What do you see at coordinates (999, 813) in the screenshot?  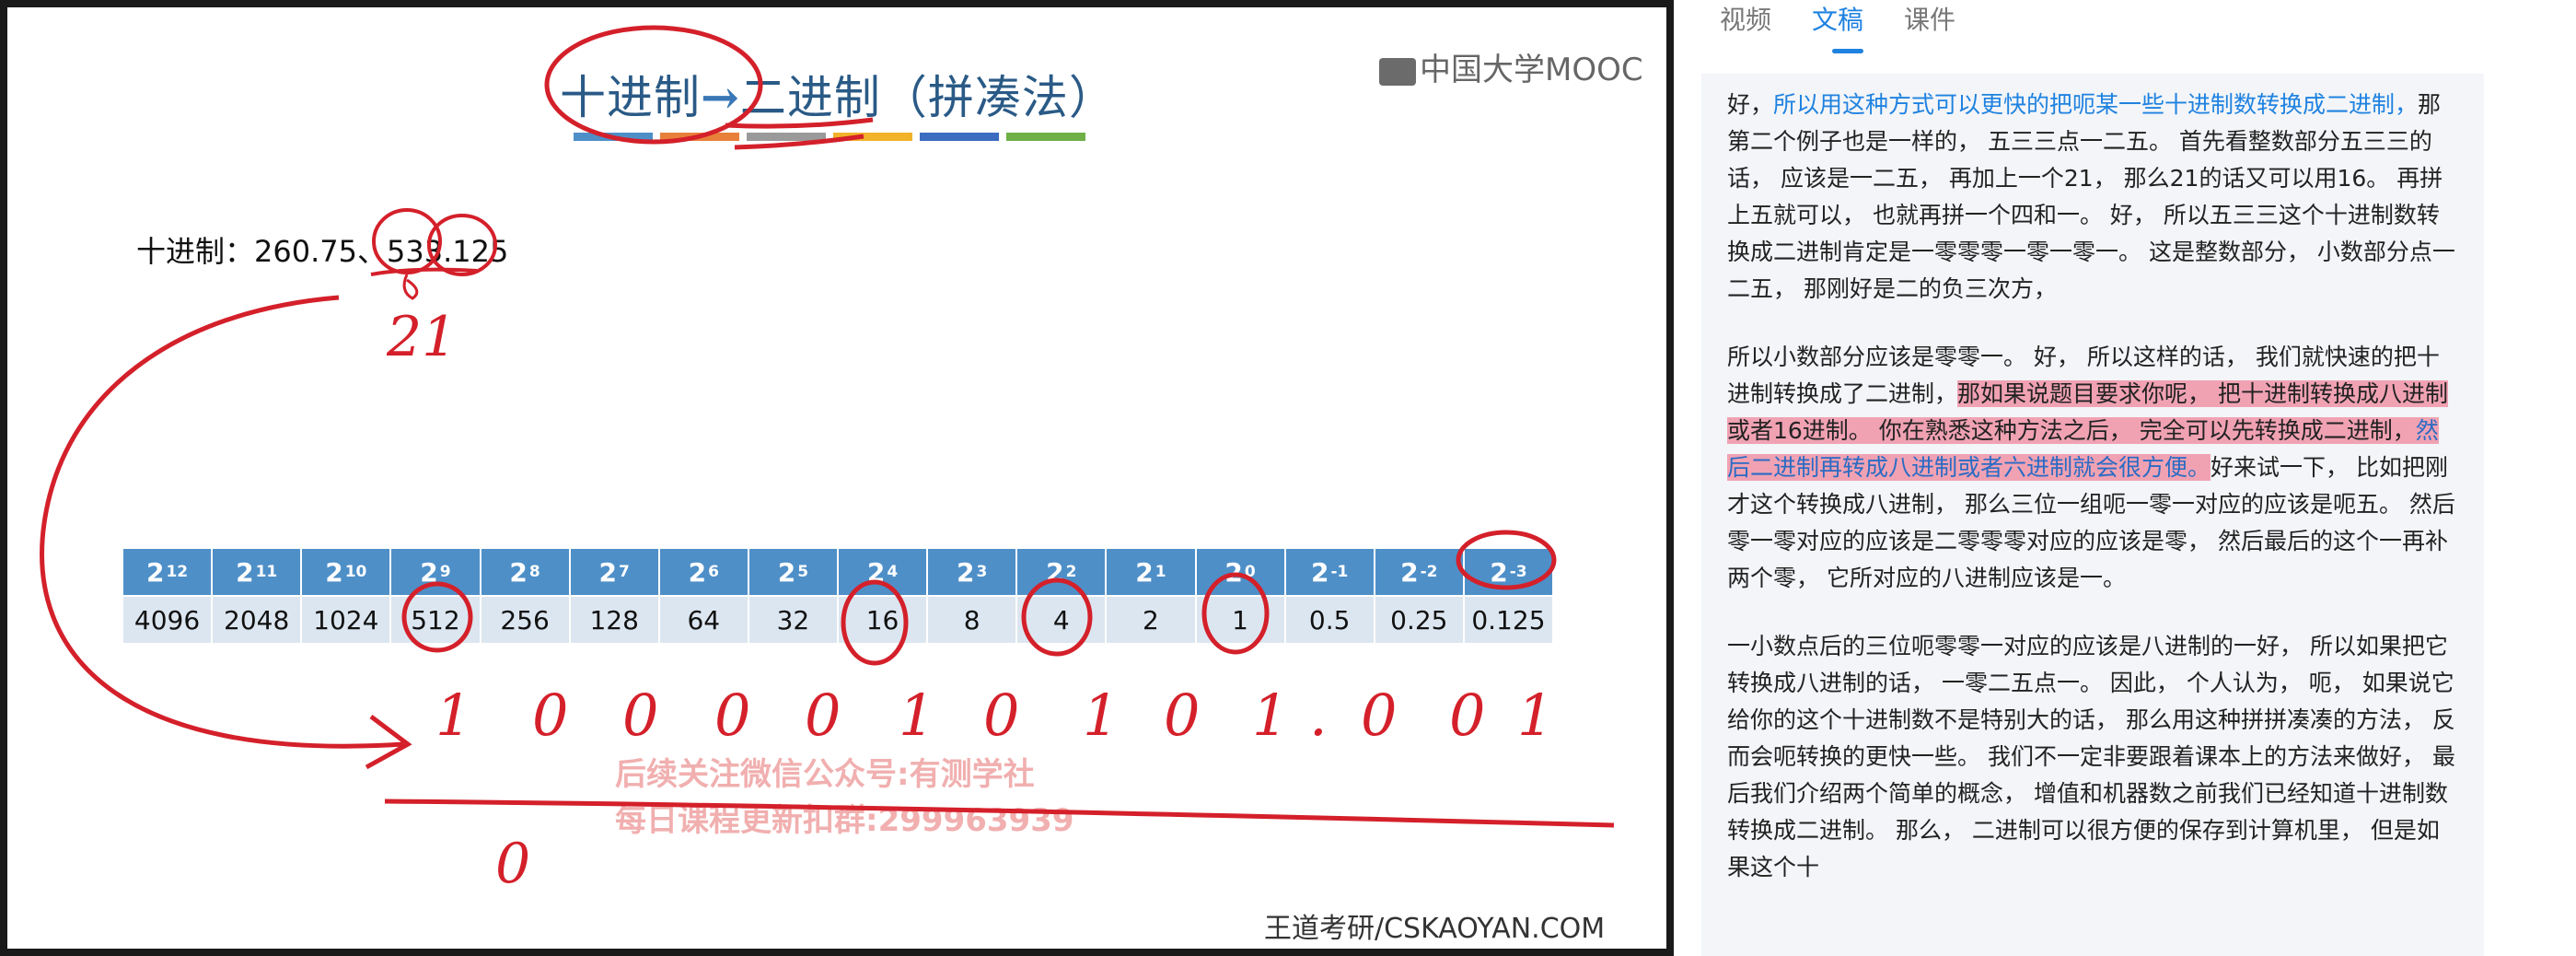 I see `ink-long-underline` at bounding box center [999, 813].